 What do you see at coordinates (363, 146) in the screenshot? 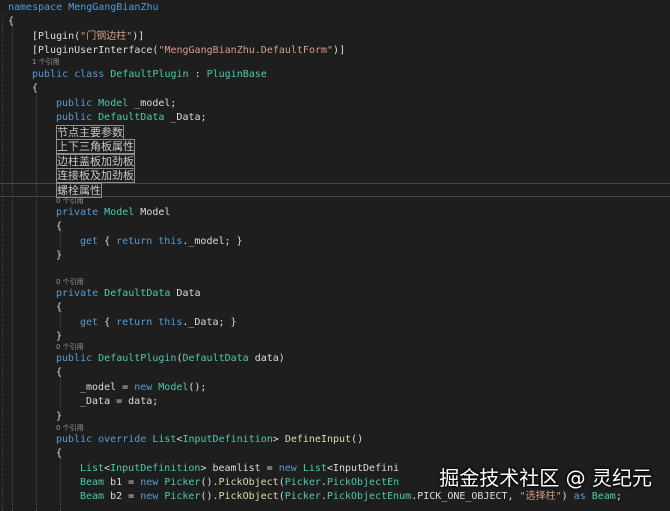
I see `collapsed-region: 上下三角板属性` at bounding box center [363, 146].